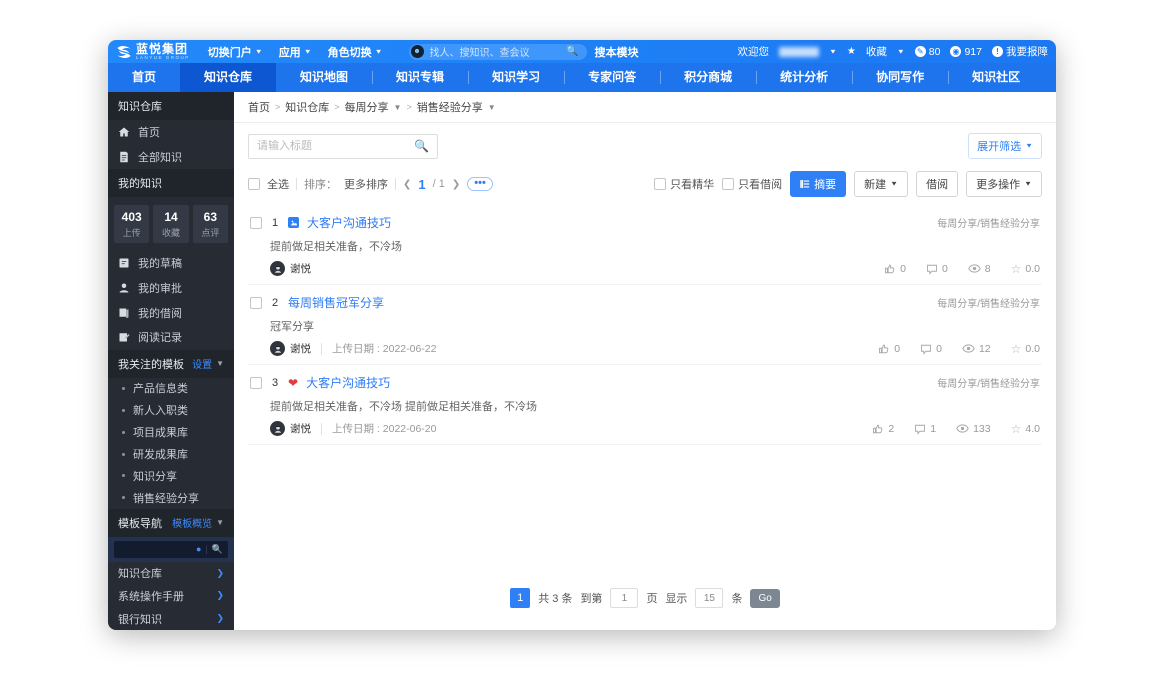 This screenshot has height=674, width=1164. What do you see at coordinates (456, 184) in the screenshot?
I see `next-page-arrow: ❯` at bounding box center [456, 184].